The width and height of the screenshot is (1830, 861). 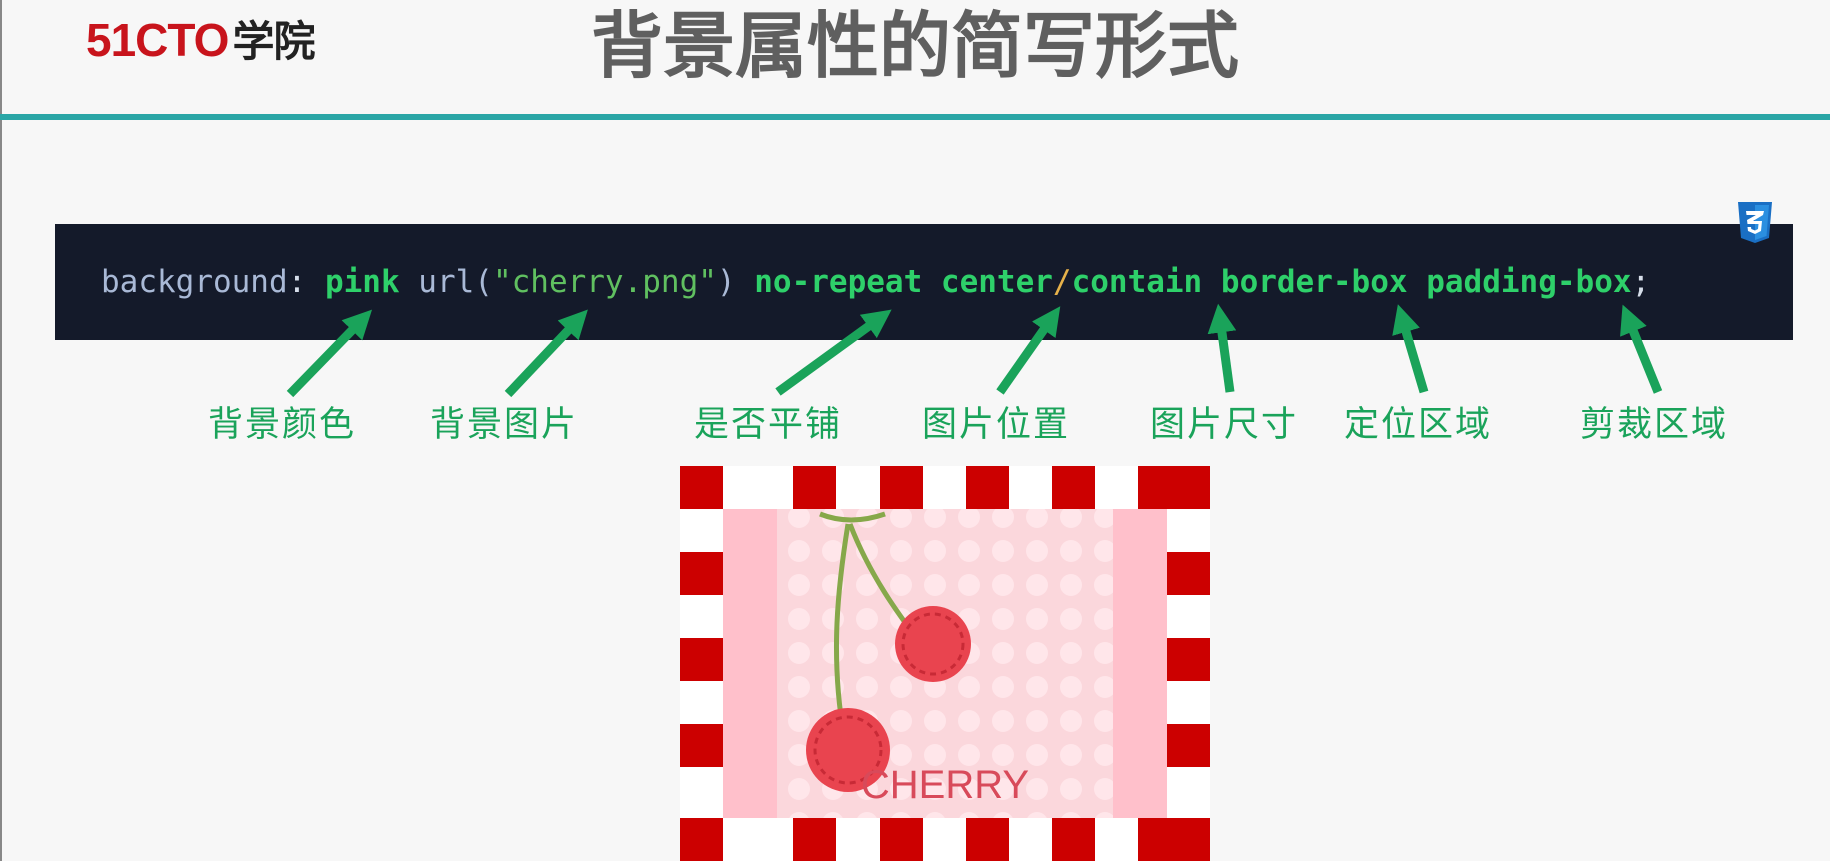 What do you see at coordinates (768, 425) in the screenshot?
I see `annotation-repeat: 是否平铺` at bounding box center [768, 425].